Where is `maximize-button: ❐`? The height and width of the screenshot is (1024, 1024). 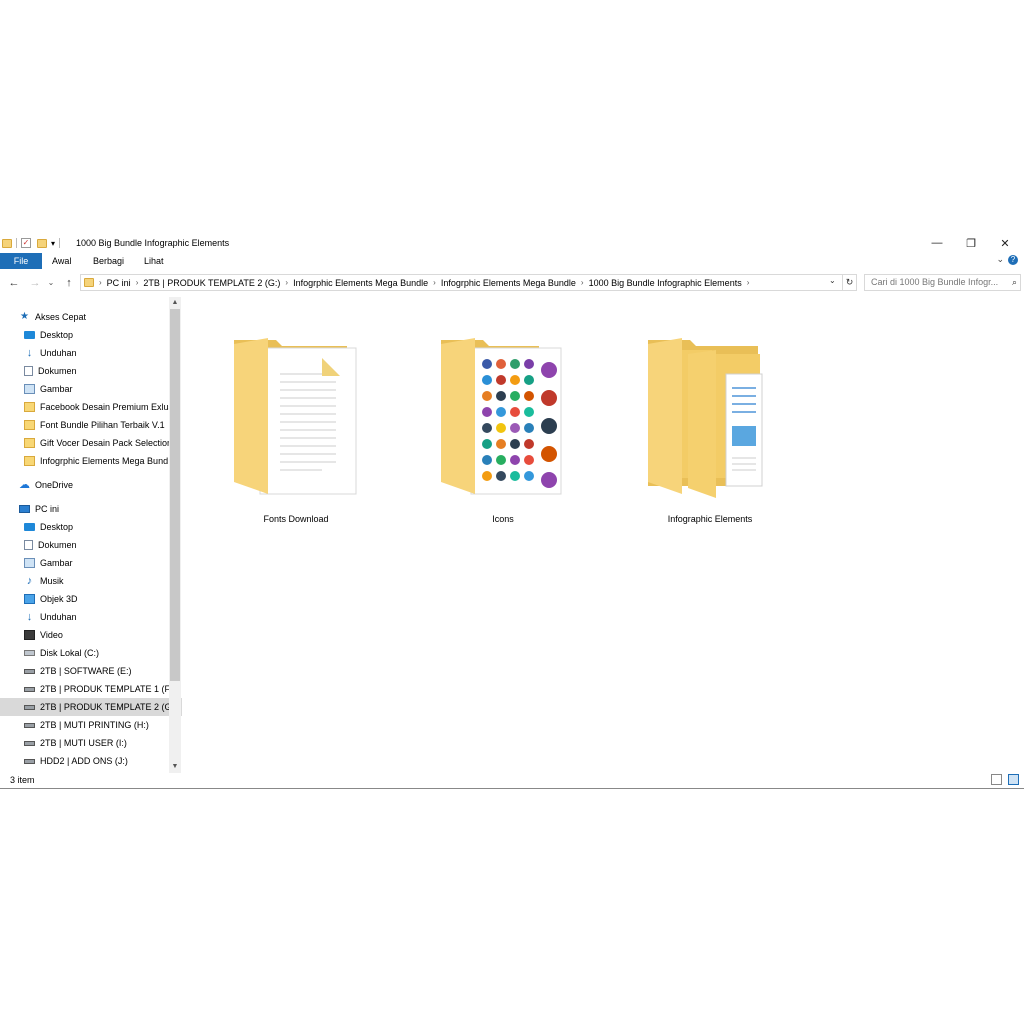 maximize-button: ❐ is located at coordinates (971, 243).